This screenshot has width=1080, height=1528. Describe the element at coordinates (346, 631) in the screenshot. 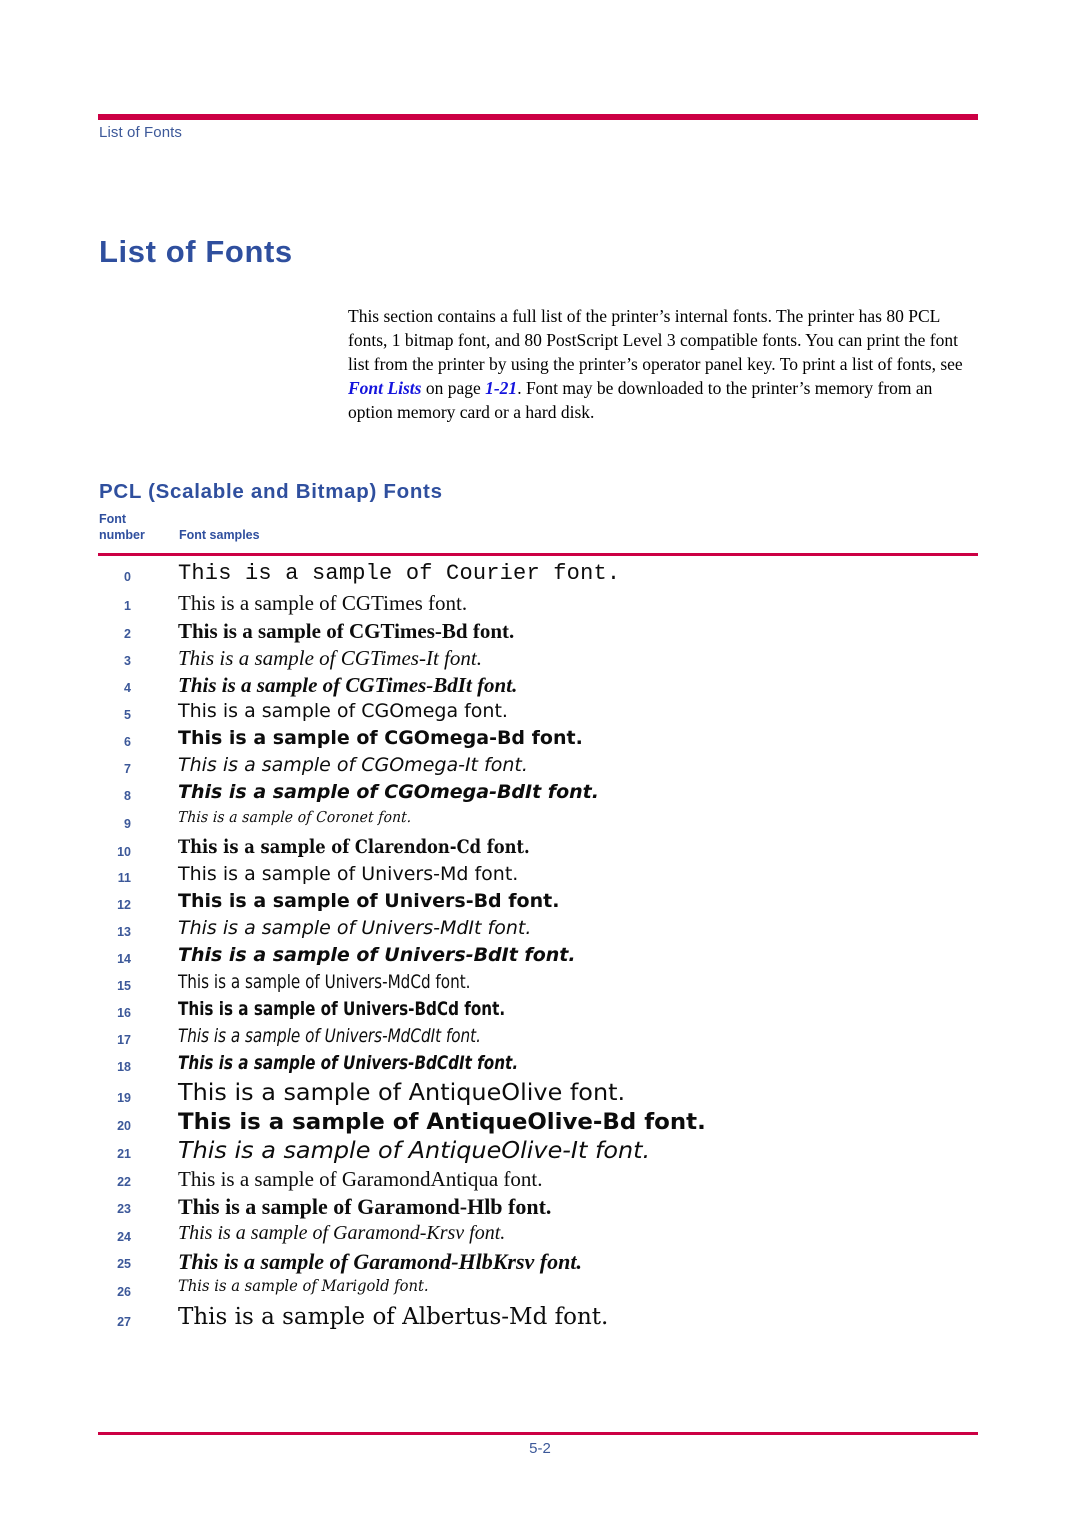

I see `font-sample: This is a sample of CGTimes-Bd font.` at that location.